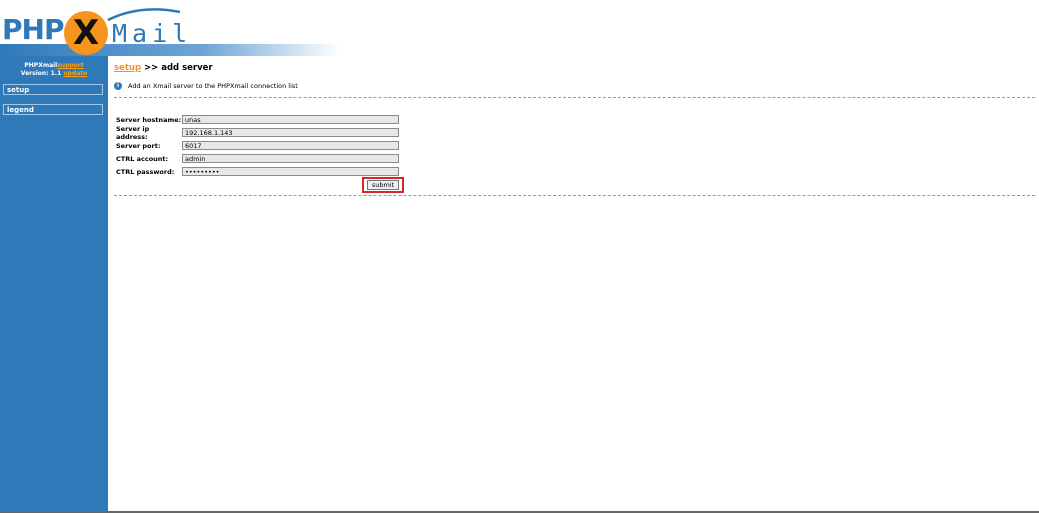 This screenshot has width=1039, height=513. Describe the element at coordinates (138, 145) in the screenshot. I see `port-label: Server port:` at that location.